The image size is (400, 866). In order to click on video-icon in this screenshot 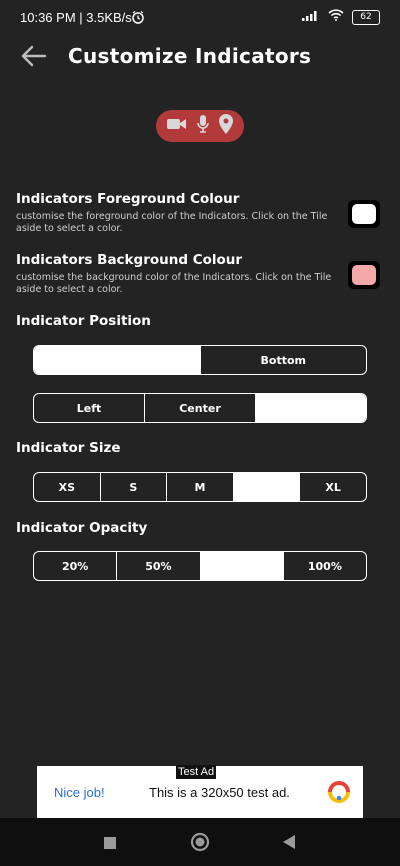, I will do `click(177, 126)`.